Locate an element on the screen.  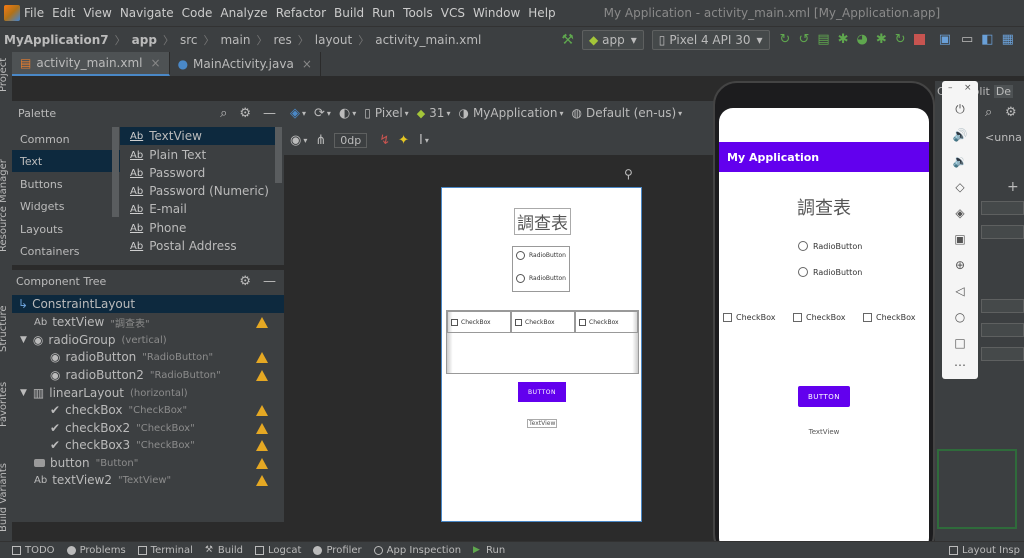
run-icon: ▤ is located at coordinates (823, 39).